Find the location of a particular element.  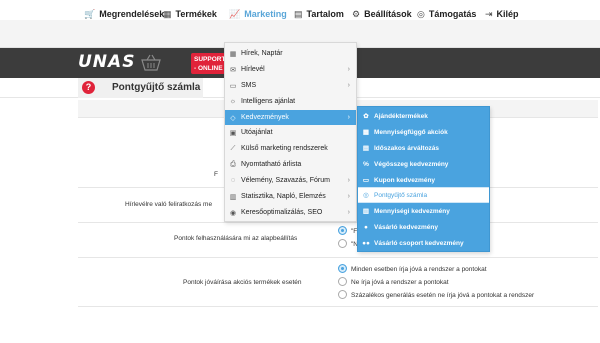

bar-chart-icon: ▥ is located at coordinates (233, 197).